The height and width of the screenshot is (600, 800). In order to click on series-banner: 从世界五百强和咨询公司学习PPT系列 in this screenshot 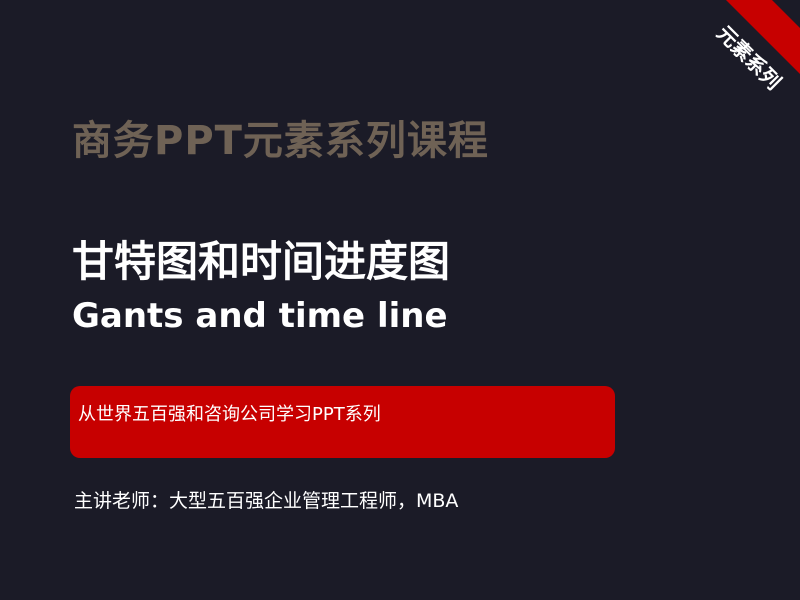, I will do `click(342, 422)`.